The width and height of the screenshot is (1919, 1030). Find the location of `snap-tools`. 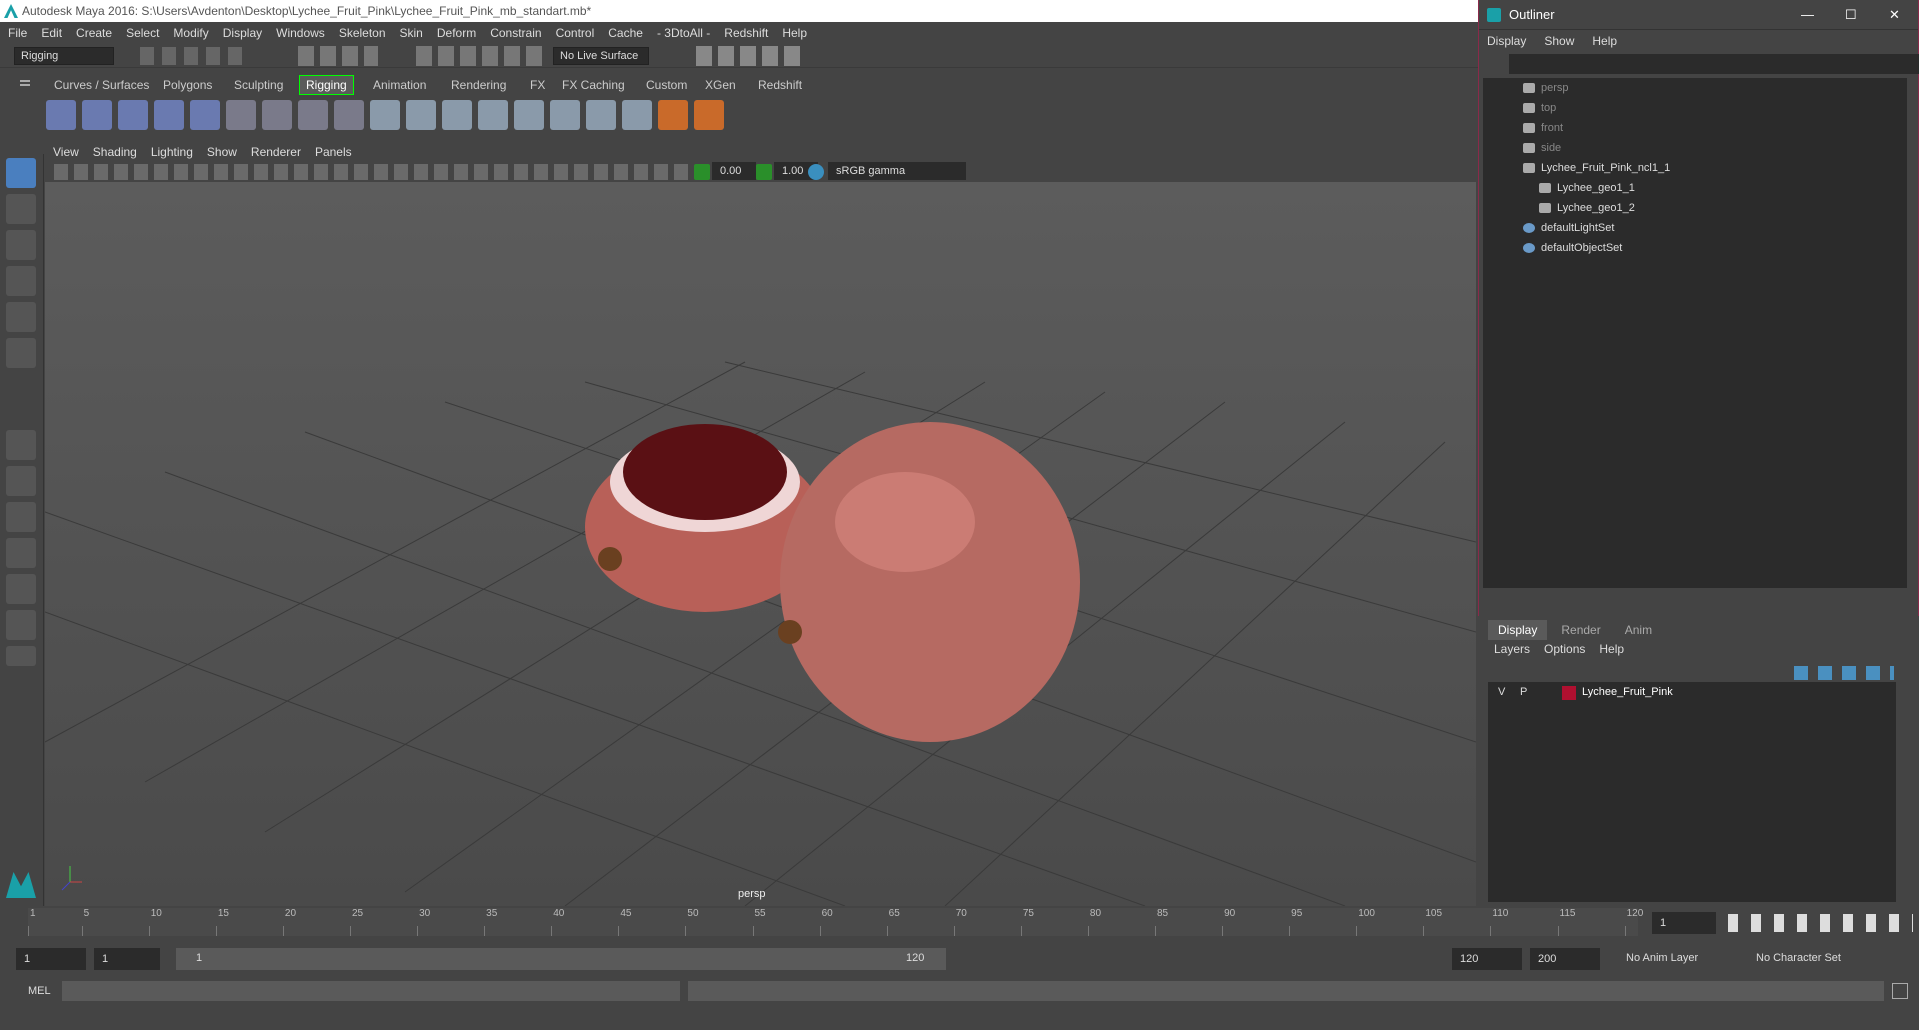

snap-tools is located at coordinates (481, 56).